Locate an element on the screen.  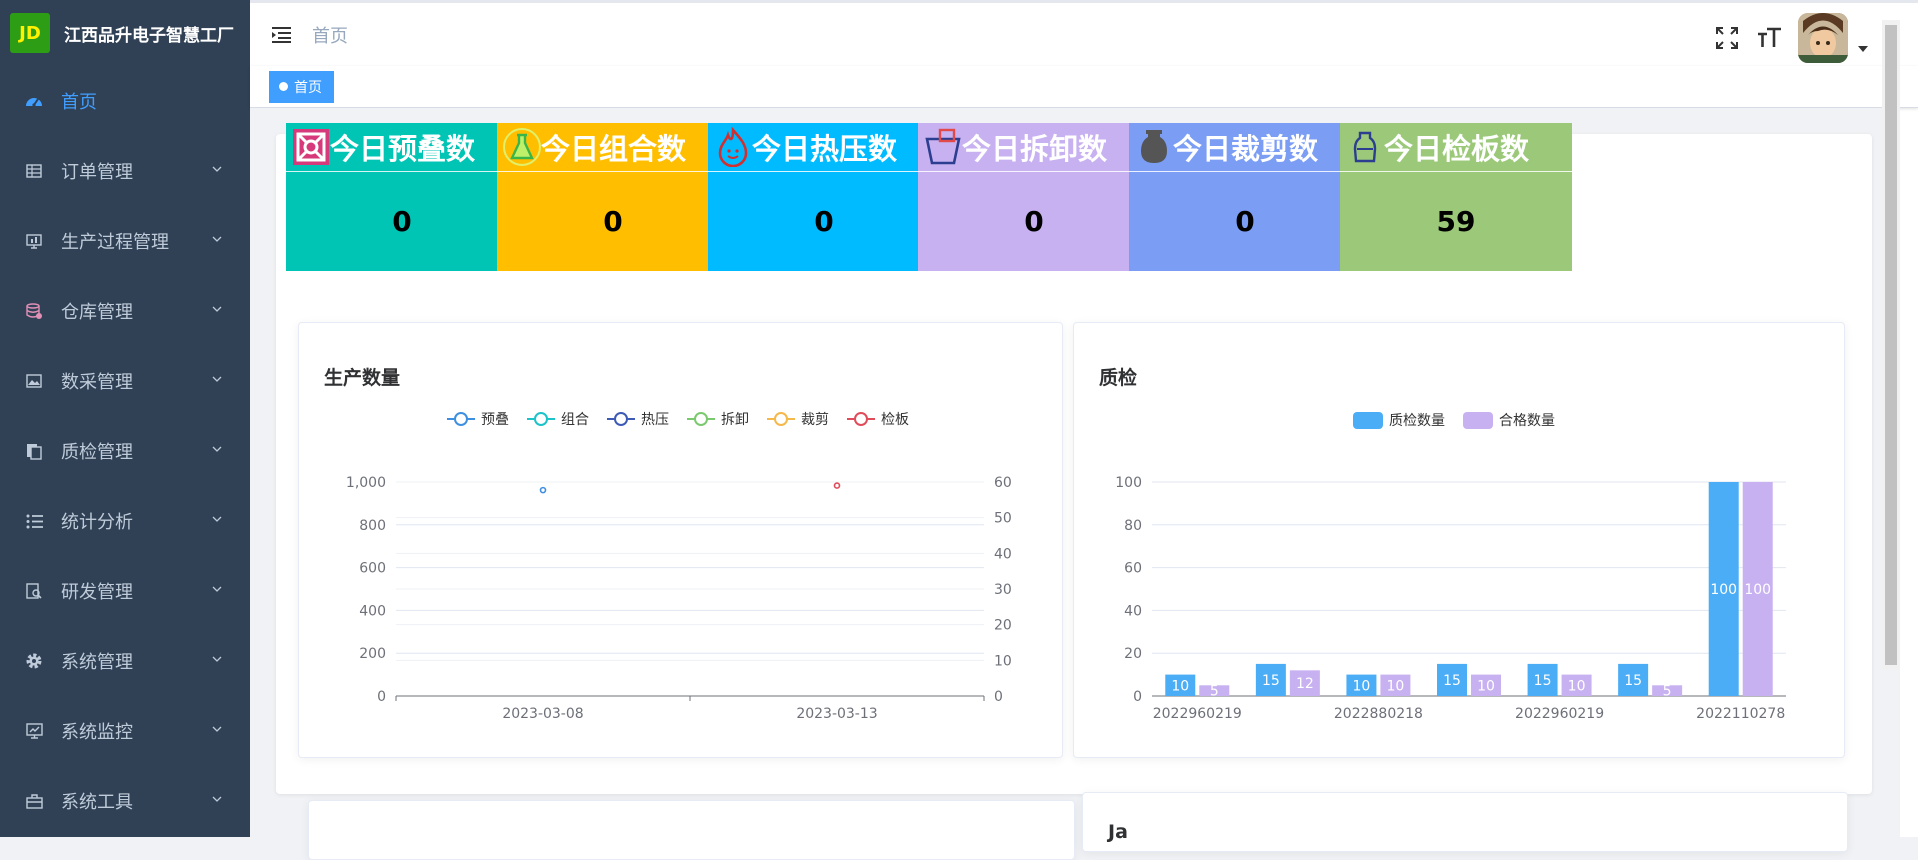
y-tick-label: 40 is located at coordinates (1133, 611).